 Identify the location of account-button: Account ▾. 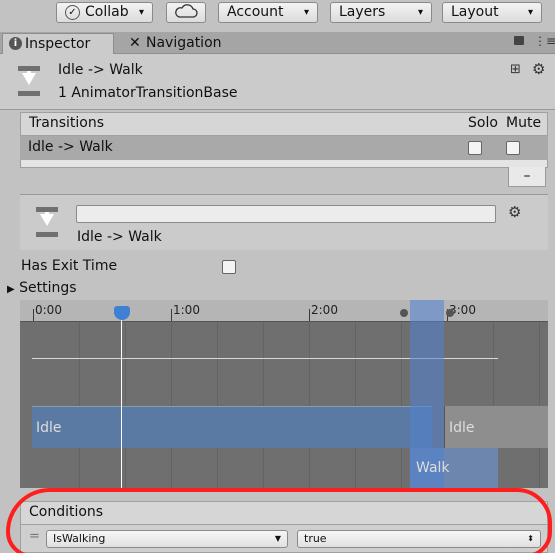
(268, 12).